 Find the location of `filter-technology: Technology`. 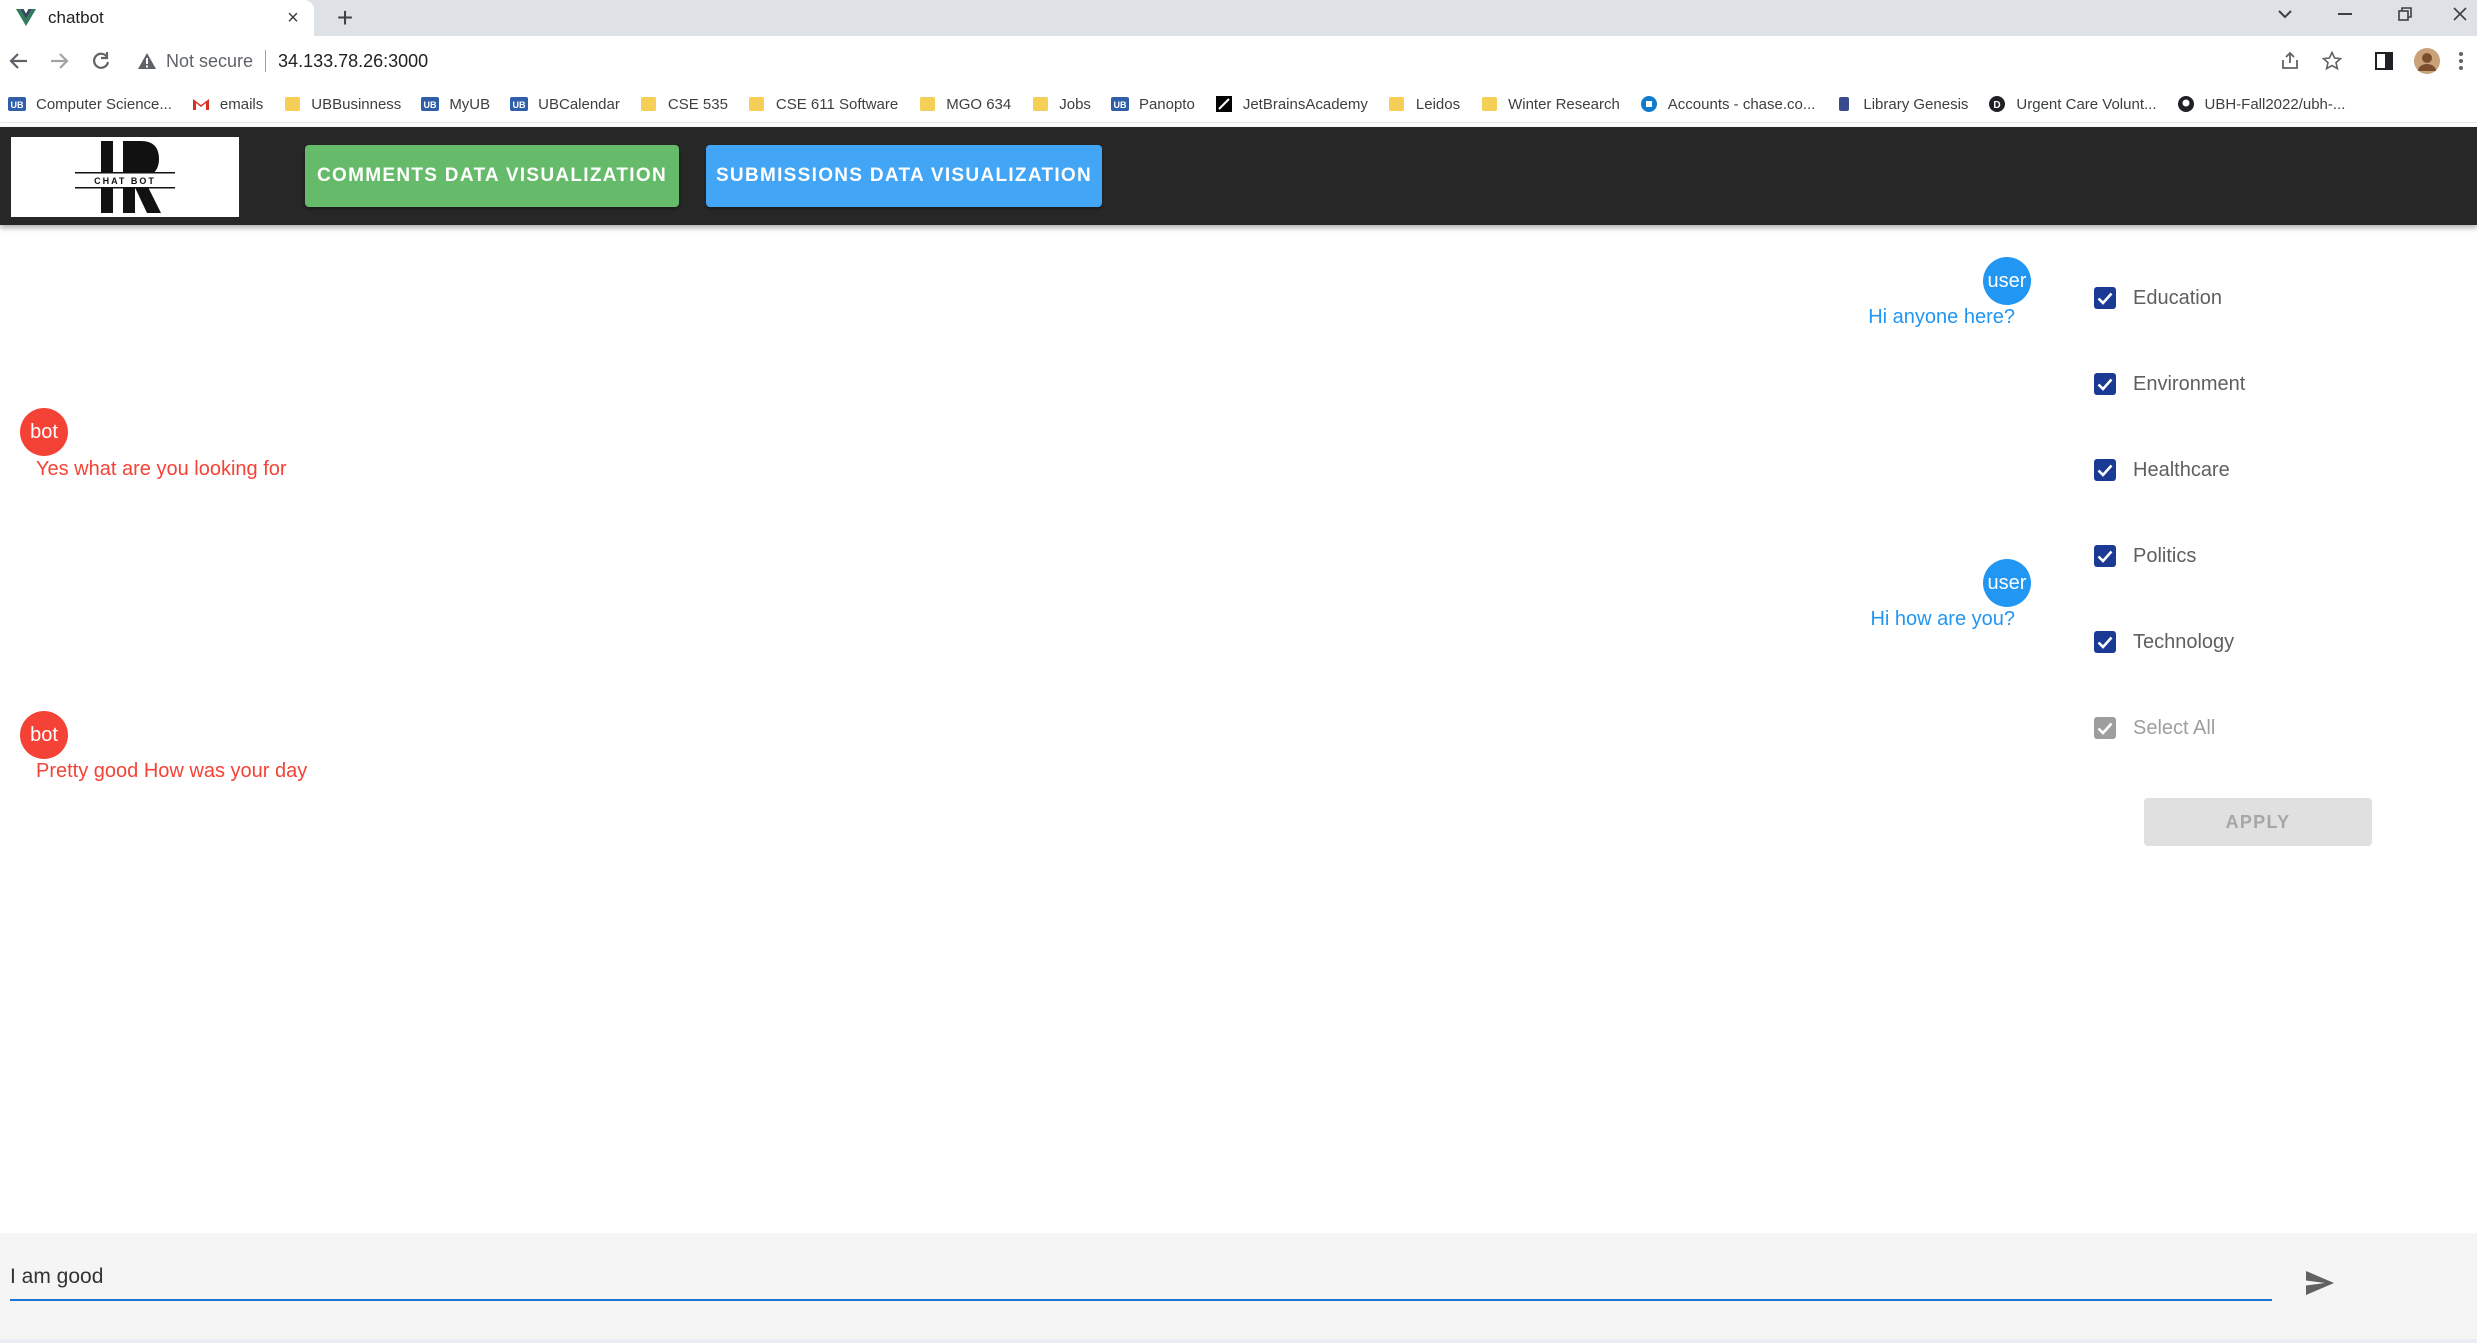

filter-technology: Technology is located at coordinates (2164, 642).